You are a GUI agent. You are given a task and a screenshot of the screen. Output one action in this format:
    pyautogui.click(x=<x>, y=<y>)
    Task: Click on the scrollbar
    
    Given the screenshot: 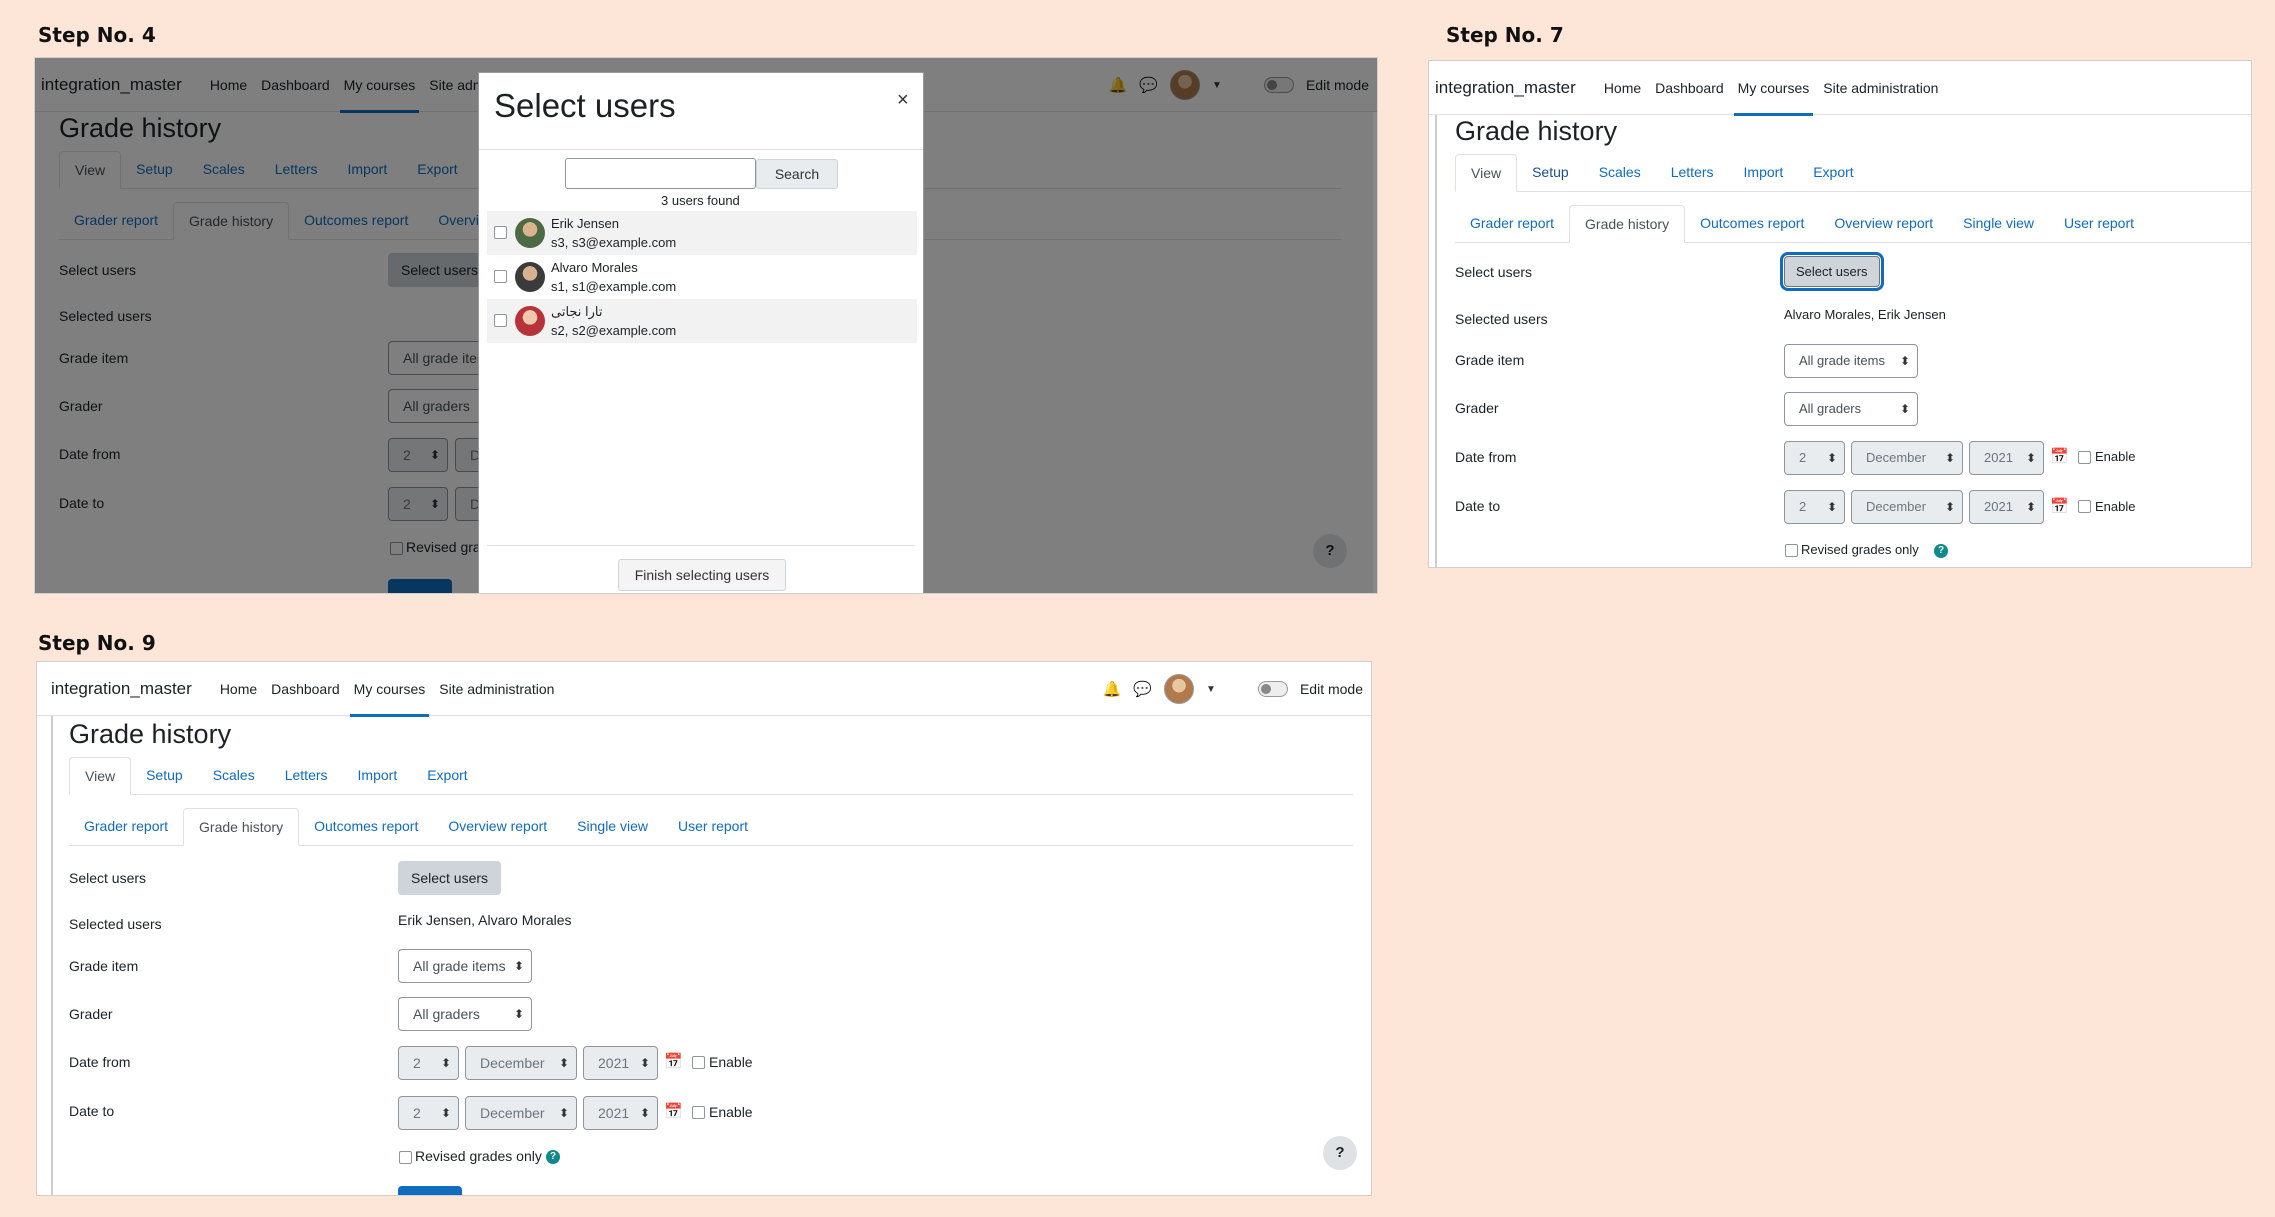 What is the action you would take?
    pyautogui.click(x=1375, y=352)
    